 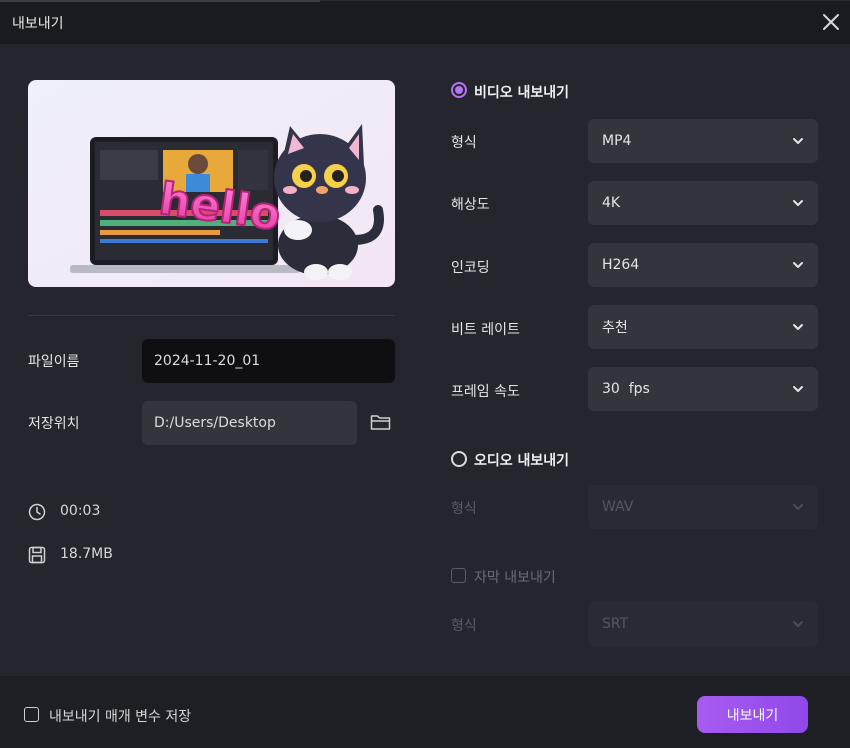 I want to click on video-format-select: MP4, so click(x=703, y=141).